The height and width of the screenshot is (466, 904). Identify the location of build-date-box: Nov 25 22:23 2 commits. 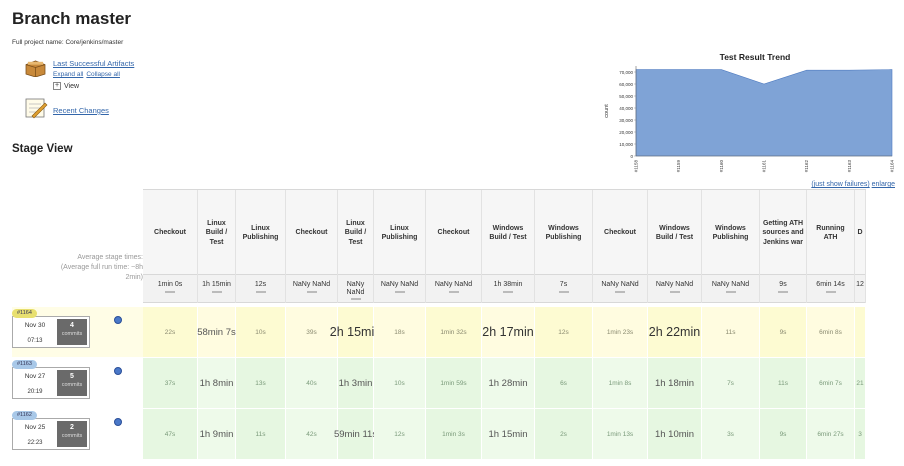
(51, 434).